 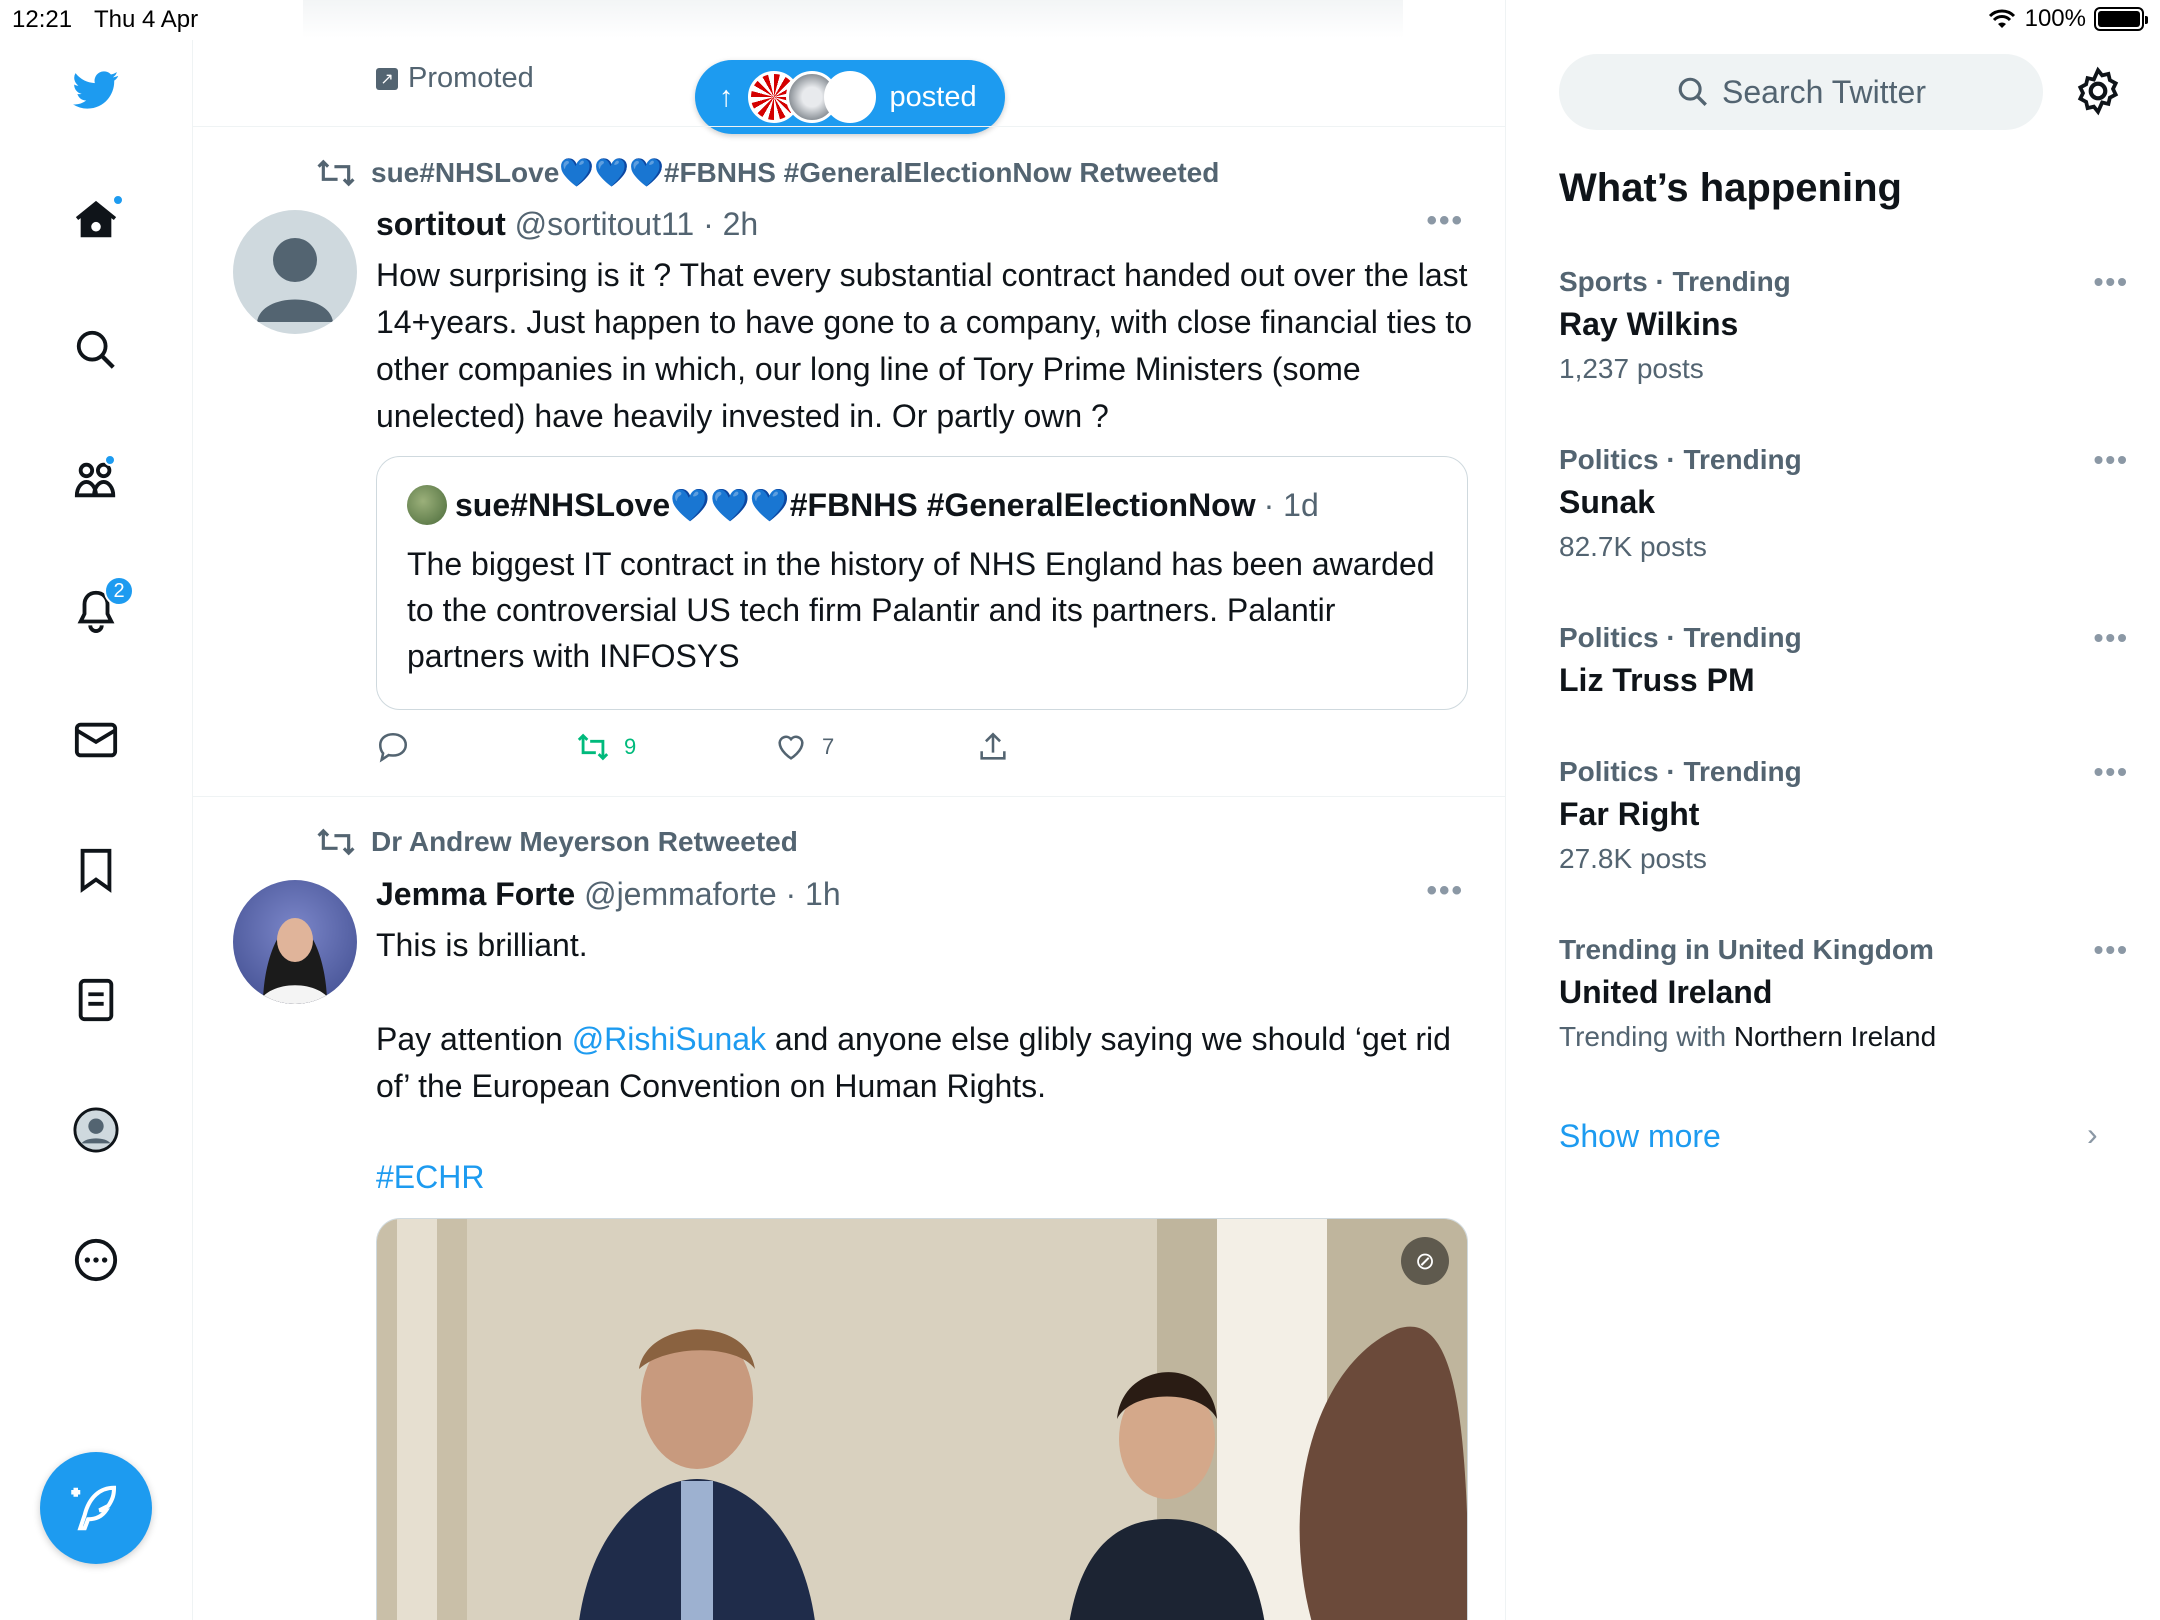 I want to click on compose-feather-icon, so click(x=94, y=1508).